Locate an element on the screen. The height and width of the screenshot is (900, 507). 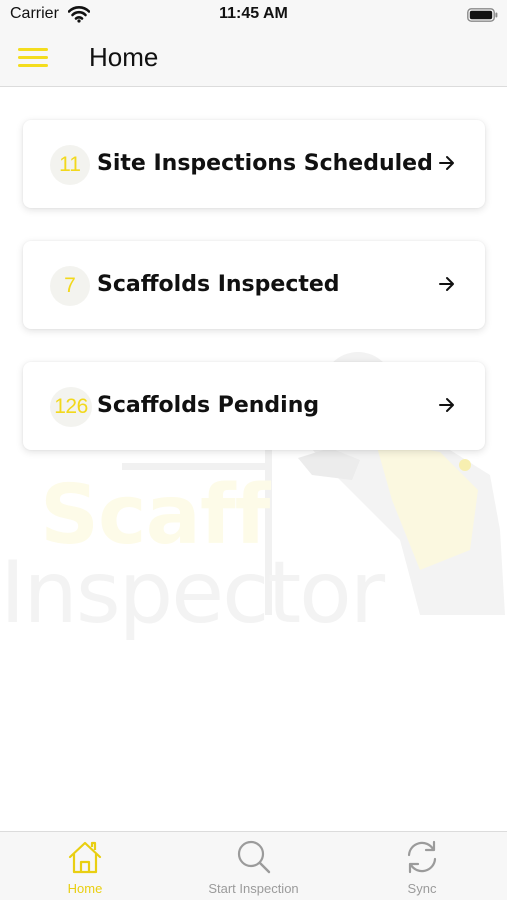
bottom-tab-bar: Home Start Inspection Sync is located at coordinates (253, 865).